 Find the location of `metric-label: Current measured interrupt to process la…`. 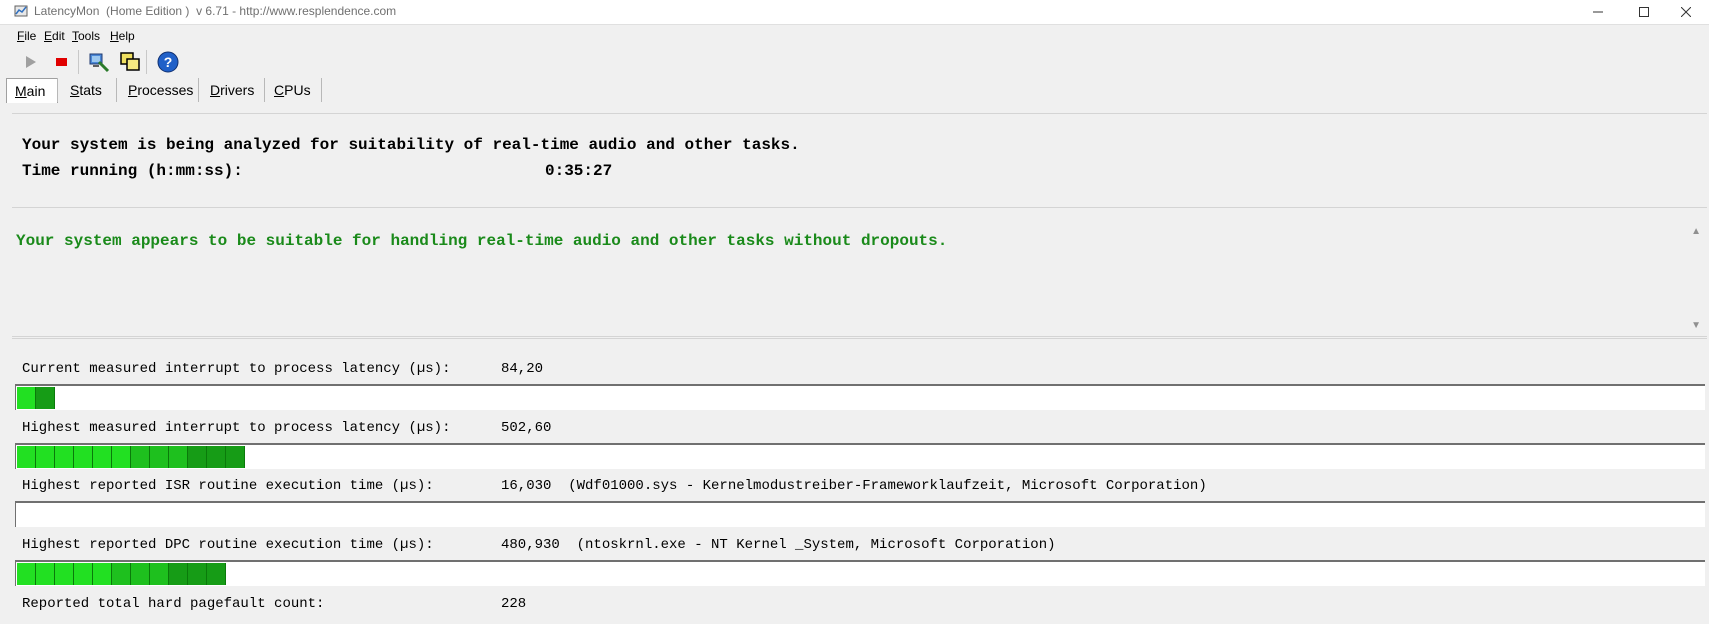

metric-label: Current measured interrupt to process la… is located at coordinates (236, 369).